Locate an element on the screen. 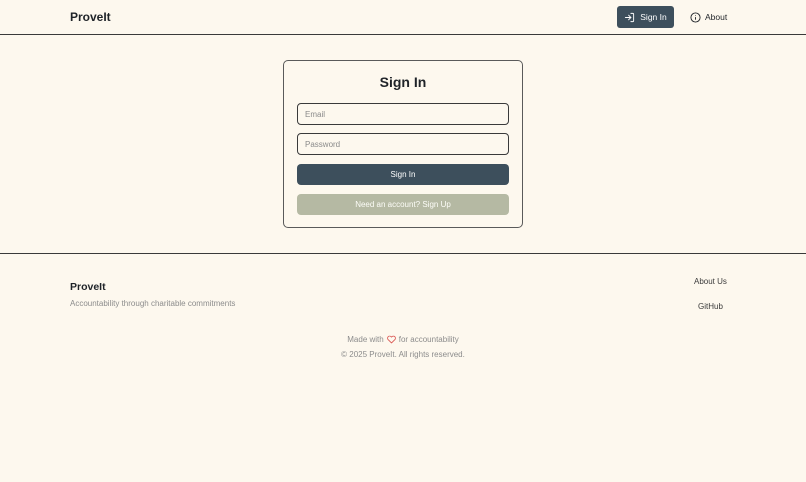  nav-about-label: About is located at coordinates (716, 17).